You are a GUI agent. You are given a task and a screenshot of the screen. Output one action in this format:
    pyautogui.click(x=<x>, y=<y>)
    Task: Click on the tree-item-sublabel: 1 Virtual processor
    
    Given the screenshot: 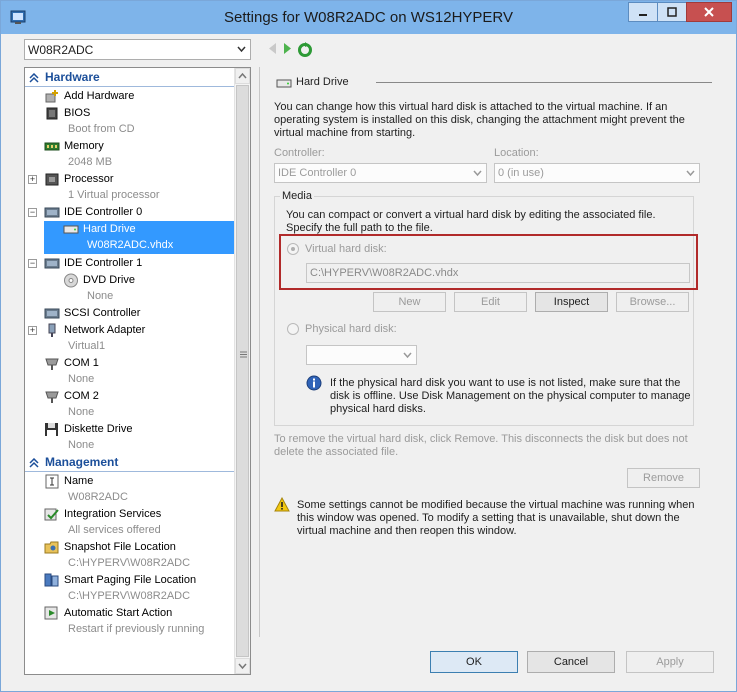 What is the action you would take?
    pyautogui.click(x=114, y=195)
    